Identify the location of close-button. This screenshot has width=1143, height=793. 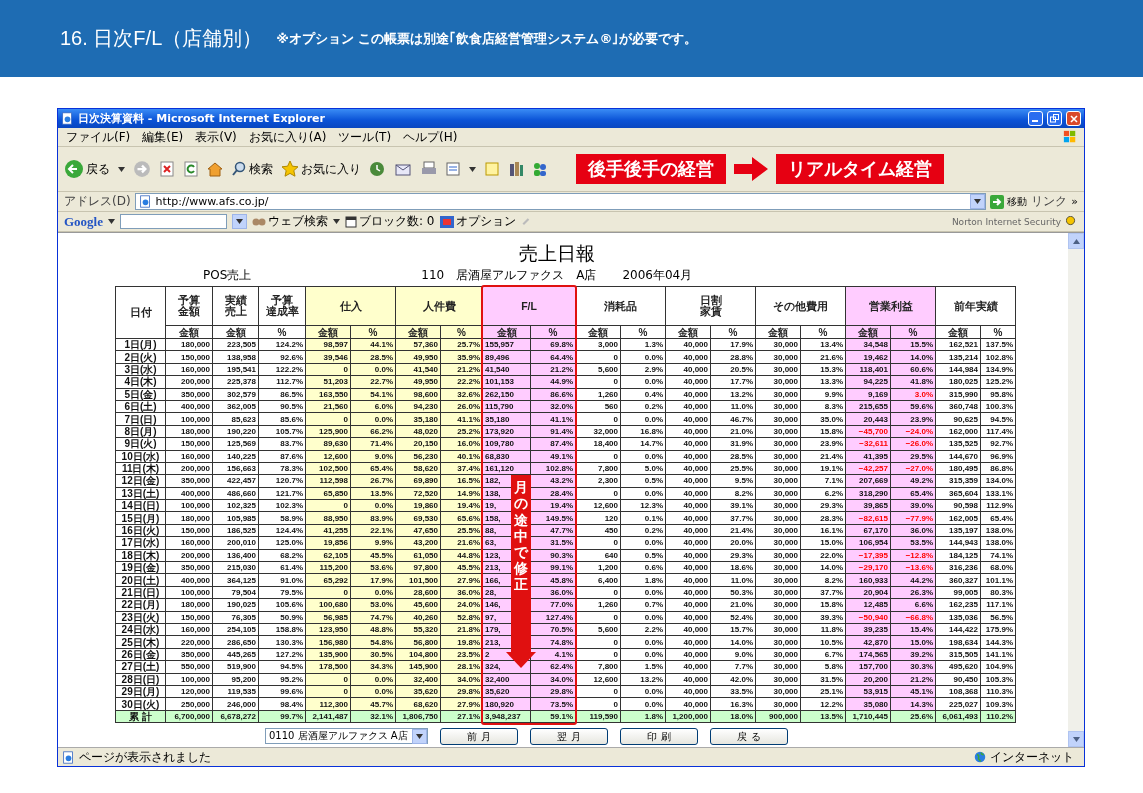
(1073, 118).